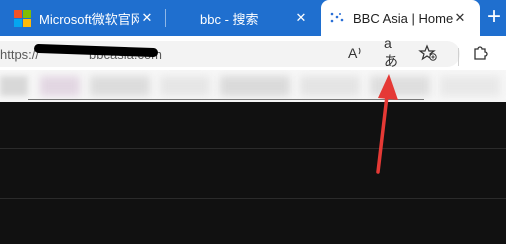 This screenshot has height=244, width=506. Describe the element at coordinates (226, 99) in the screenshot. I see `favorites-underline` at that location.